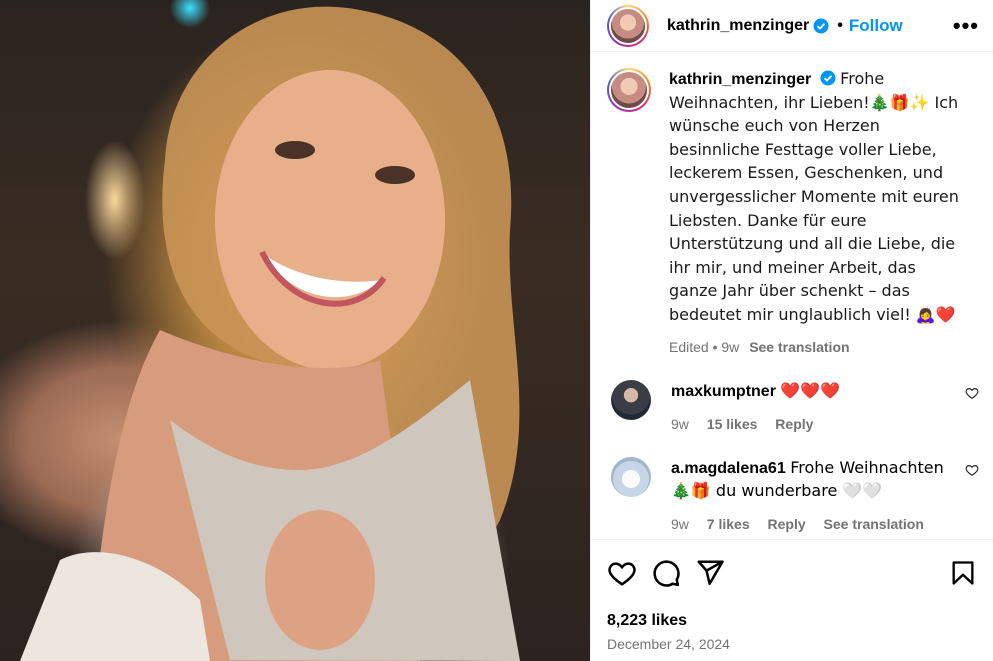  I want to click on more-options-button: •••, so click(966, 26).